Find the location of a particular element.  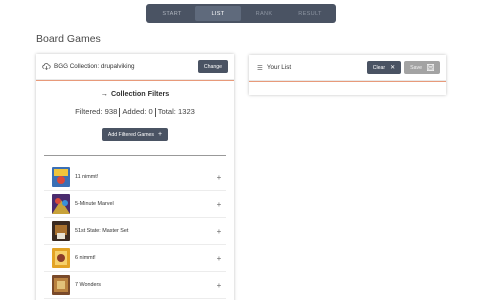

game-name: 51st State: Master Set is located at coordinates (102, 231).